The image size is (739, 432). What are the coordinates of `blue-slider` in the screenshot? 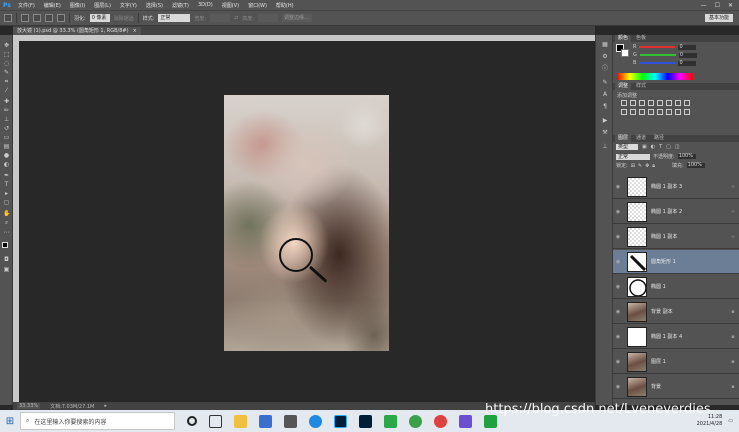 It's located at (657, 63).